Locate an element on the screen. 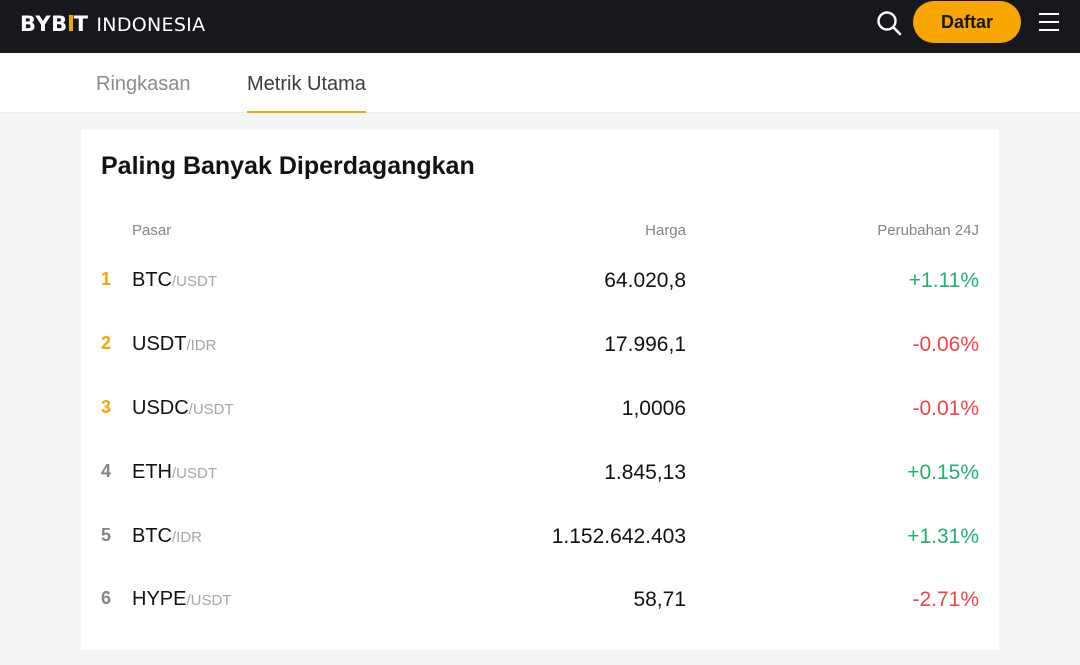  base-asset: ETH is located at coordinates (152, 472).